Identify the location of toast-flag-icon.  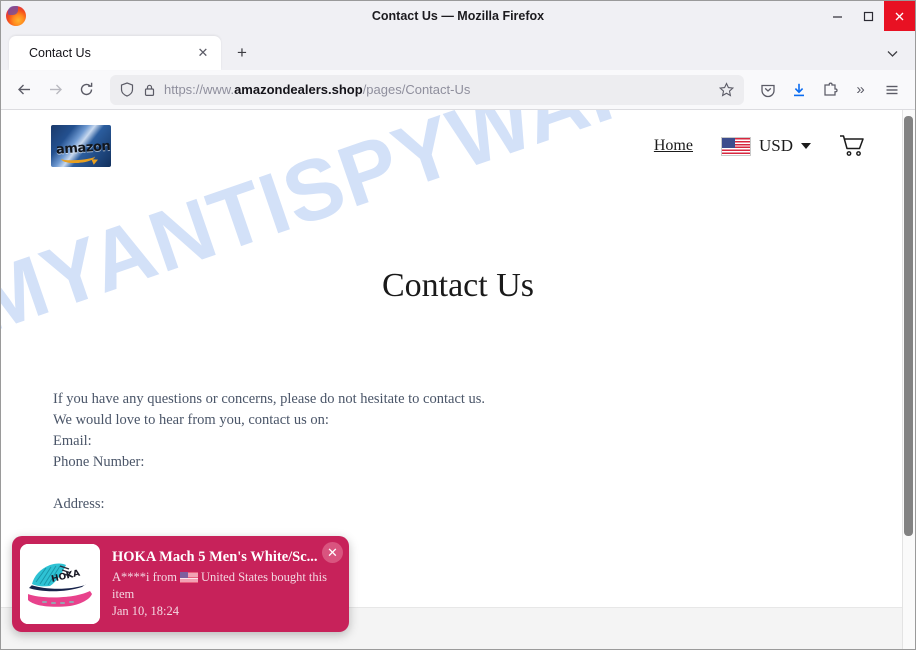
(188, 577).